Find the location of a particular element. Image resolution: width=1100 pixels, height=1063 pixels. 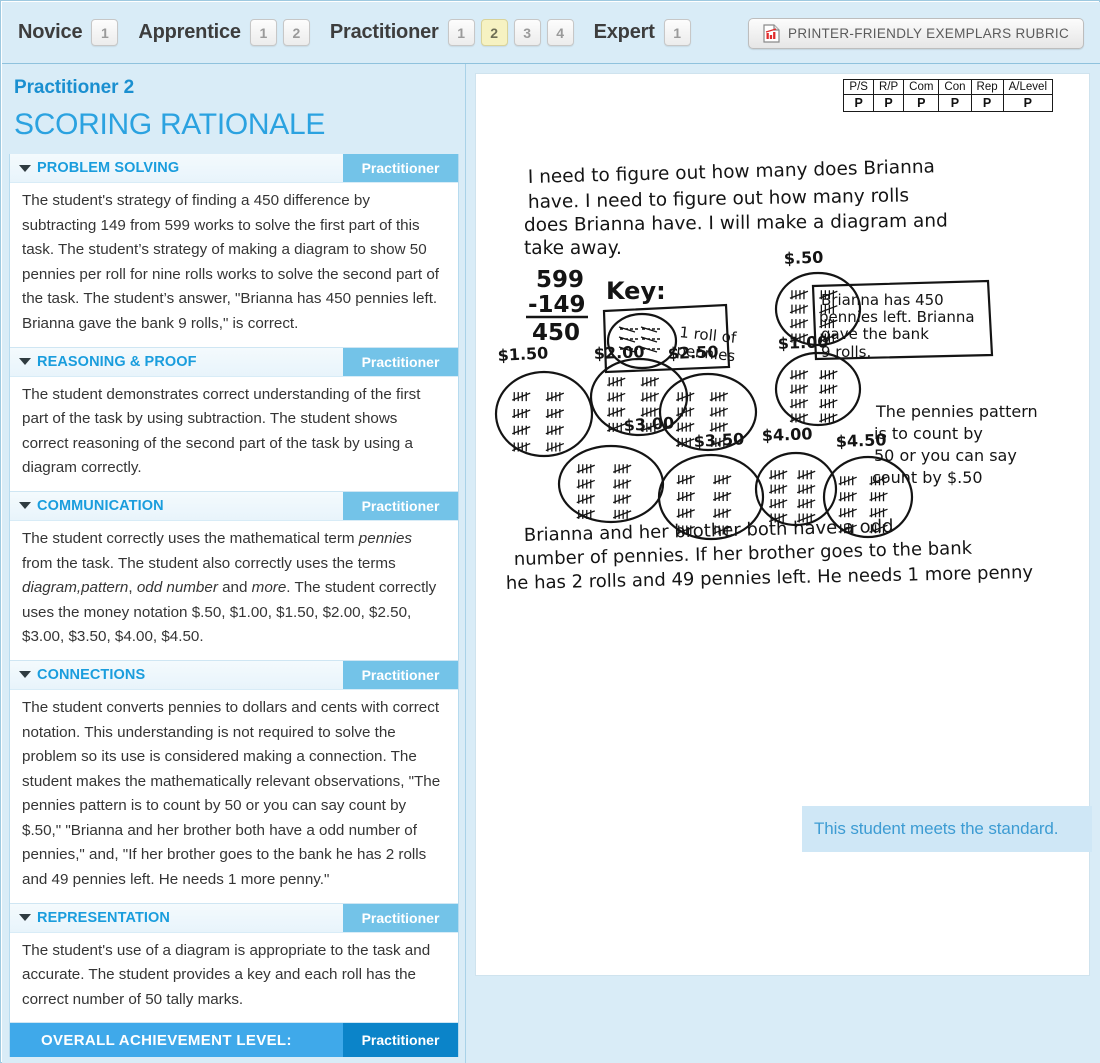

section-title: CONNECTIONS is located at coordinates (91, 674).